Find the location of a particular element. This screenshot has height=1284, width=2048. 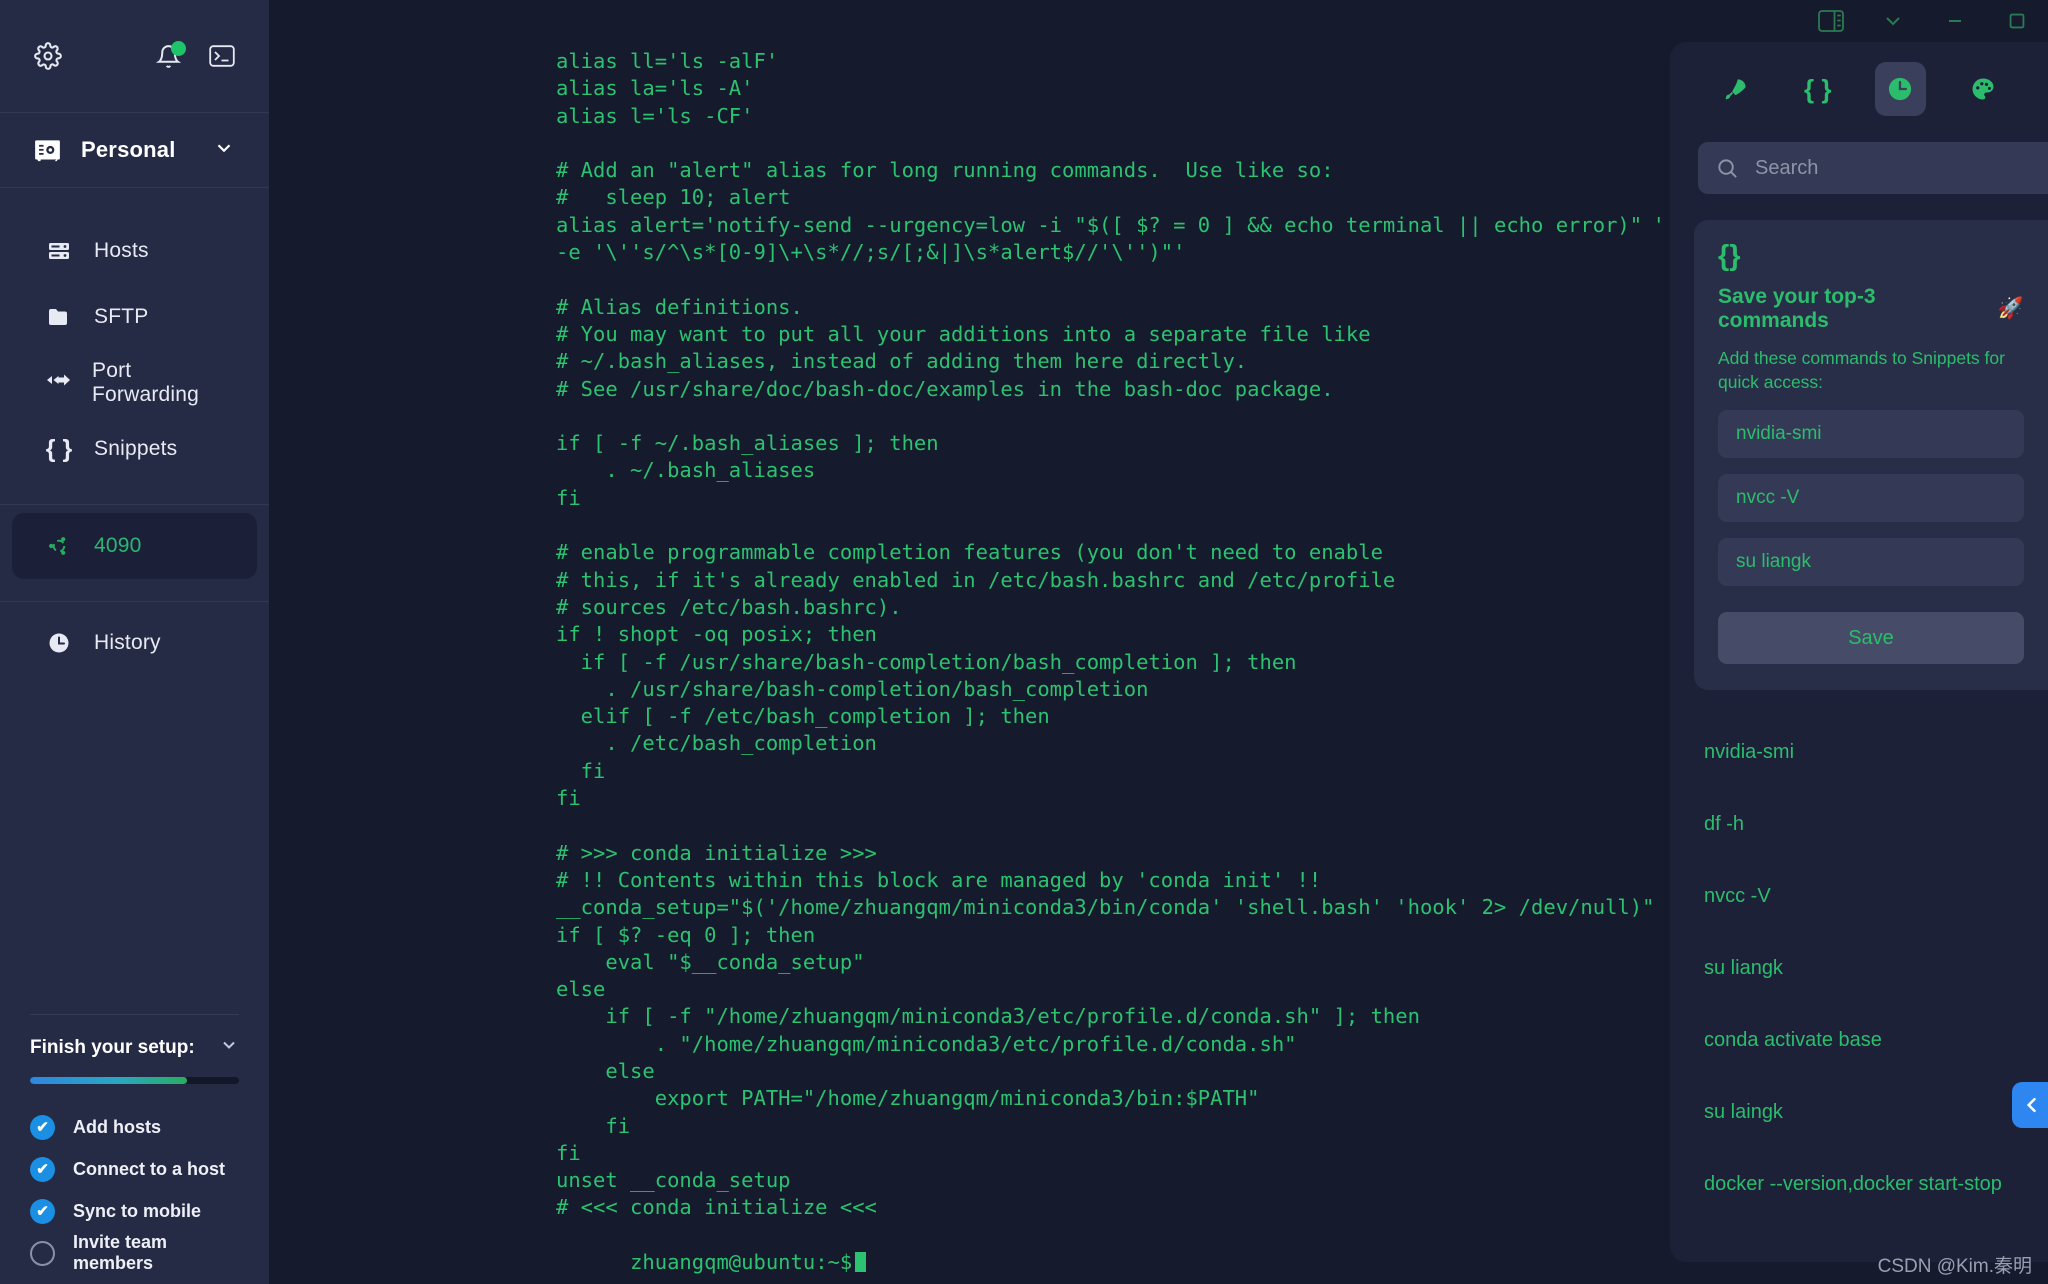

search-placeholder: Search is located at coordinates (1787, 167).